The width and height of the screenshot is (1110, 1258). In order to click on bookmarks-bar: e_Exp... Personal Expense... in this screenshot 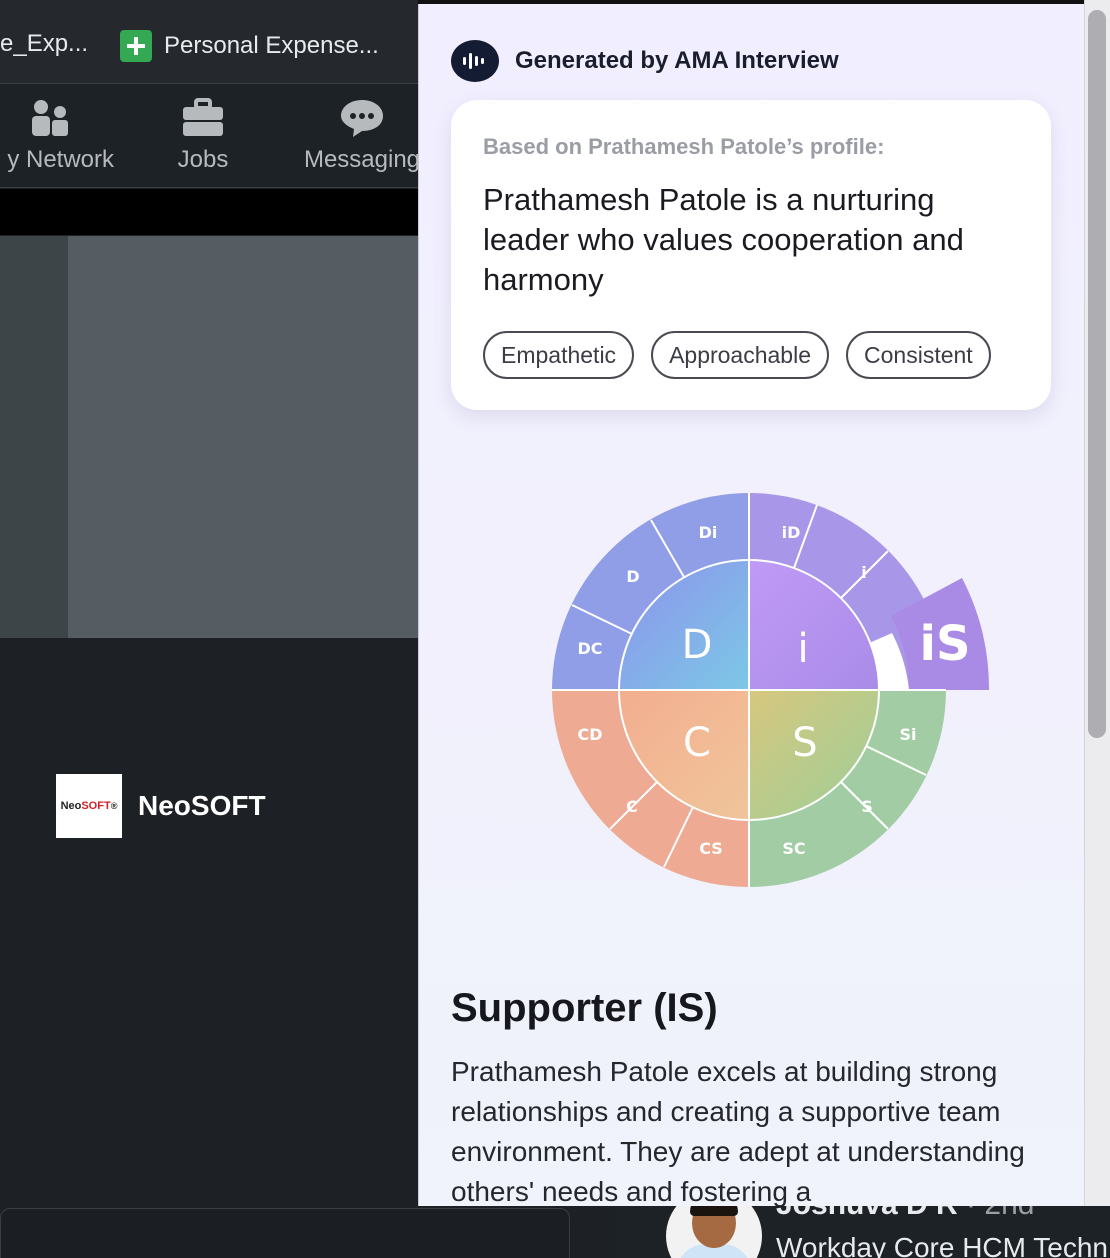, I will do `click(210, 42)`.